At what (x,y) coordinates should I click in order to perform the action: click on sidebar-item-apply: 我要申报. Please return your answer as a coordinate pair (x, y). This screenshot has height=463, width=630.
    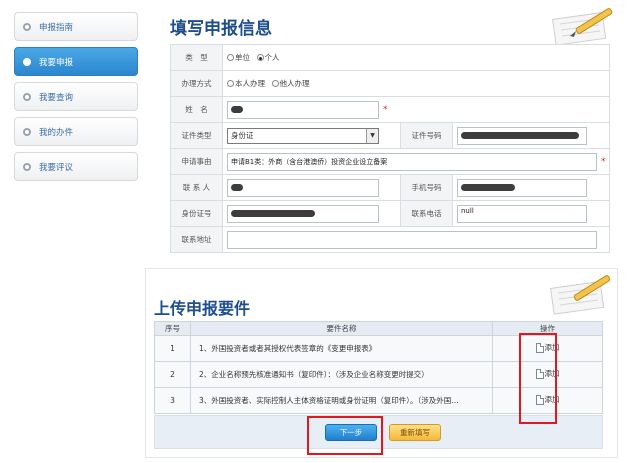
    Looking at the image, I should click on (76, 61).